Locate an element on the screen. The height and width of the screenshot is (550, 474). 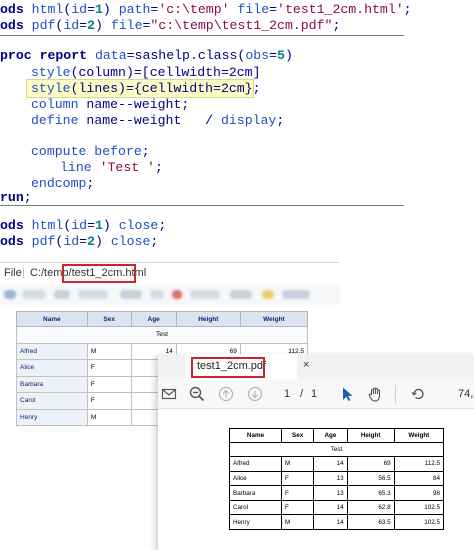
address-bar: File | C:/temp/test1_2cm.html is located at coordinates (170, 273).